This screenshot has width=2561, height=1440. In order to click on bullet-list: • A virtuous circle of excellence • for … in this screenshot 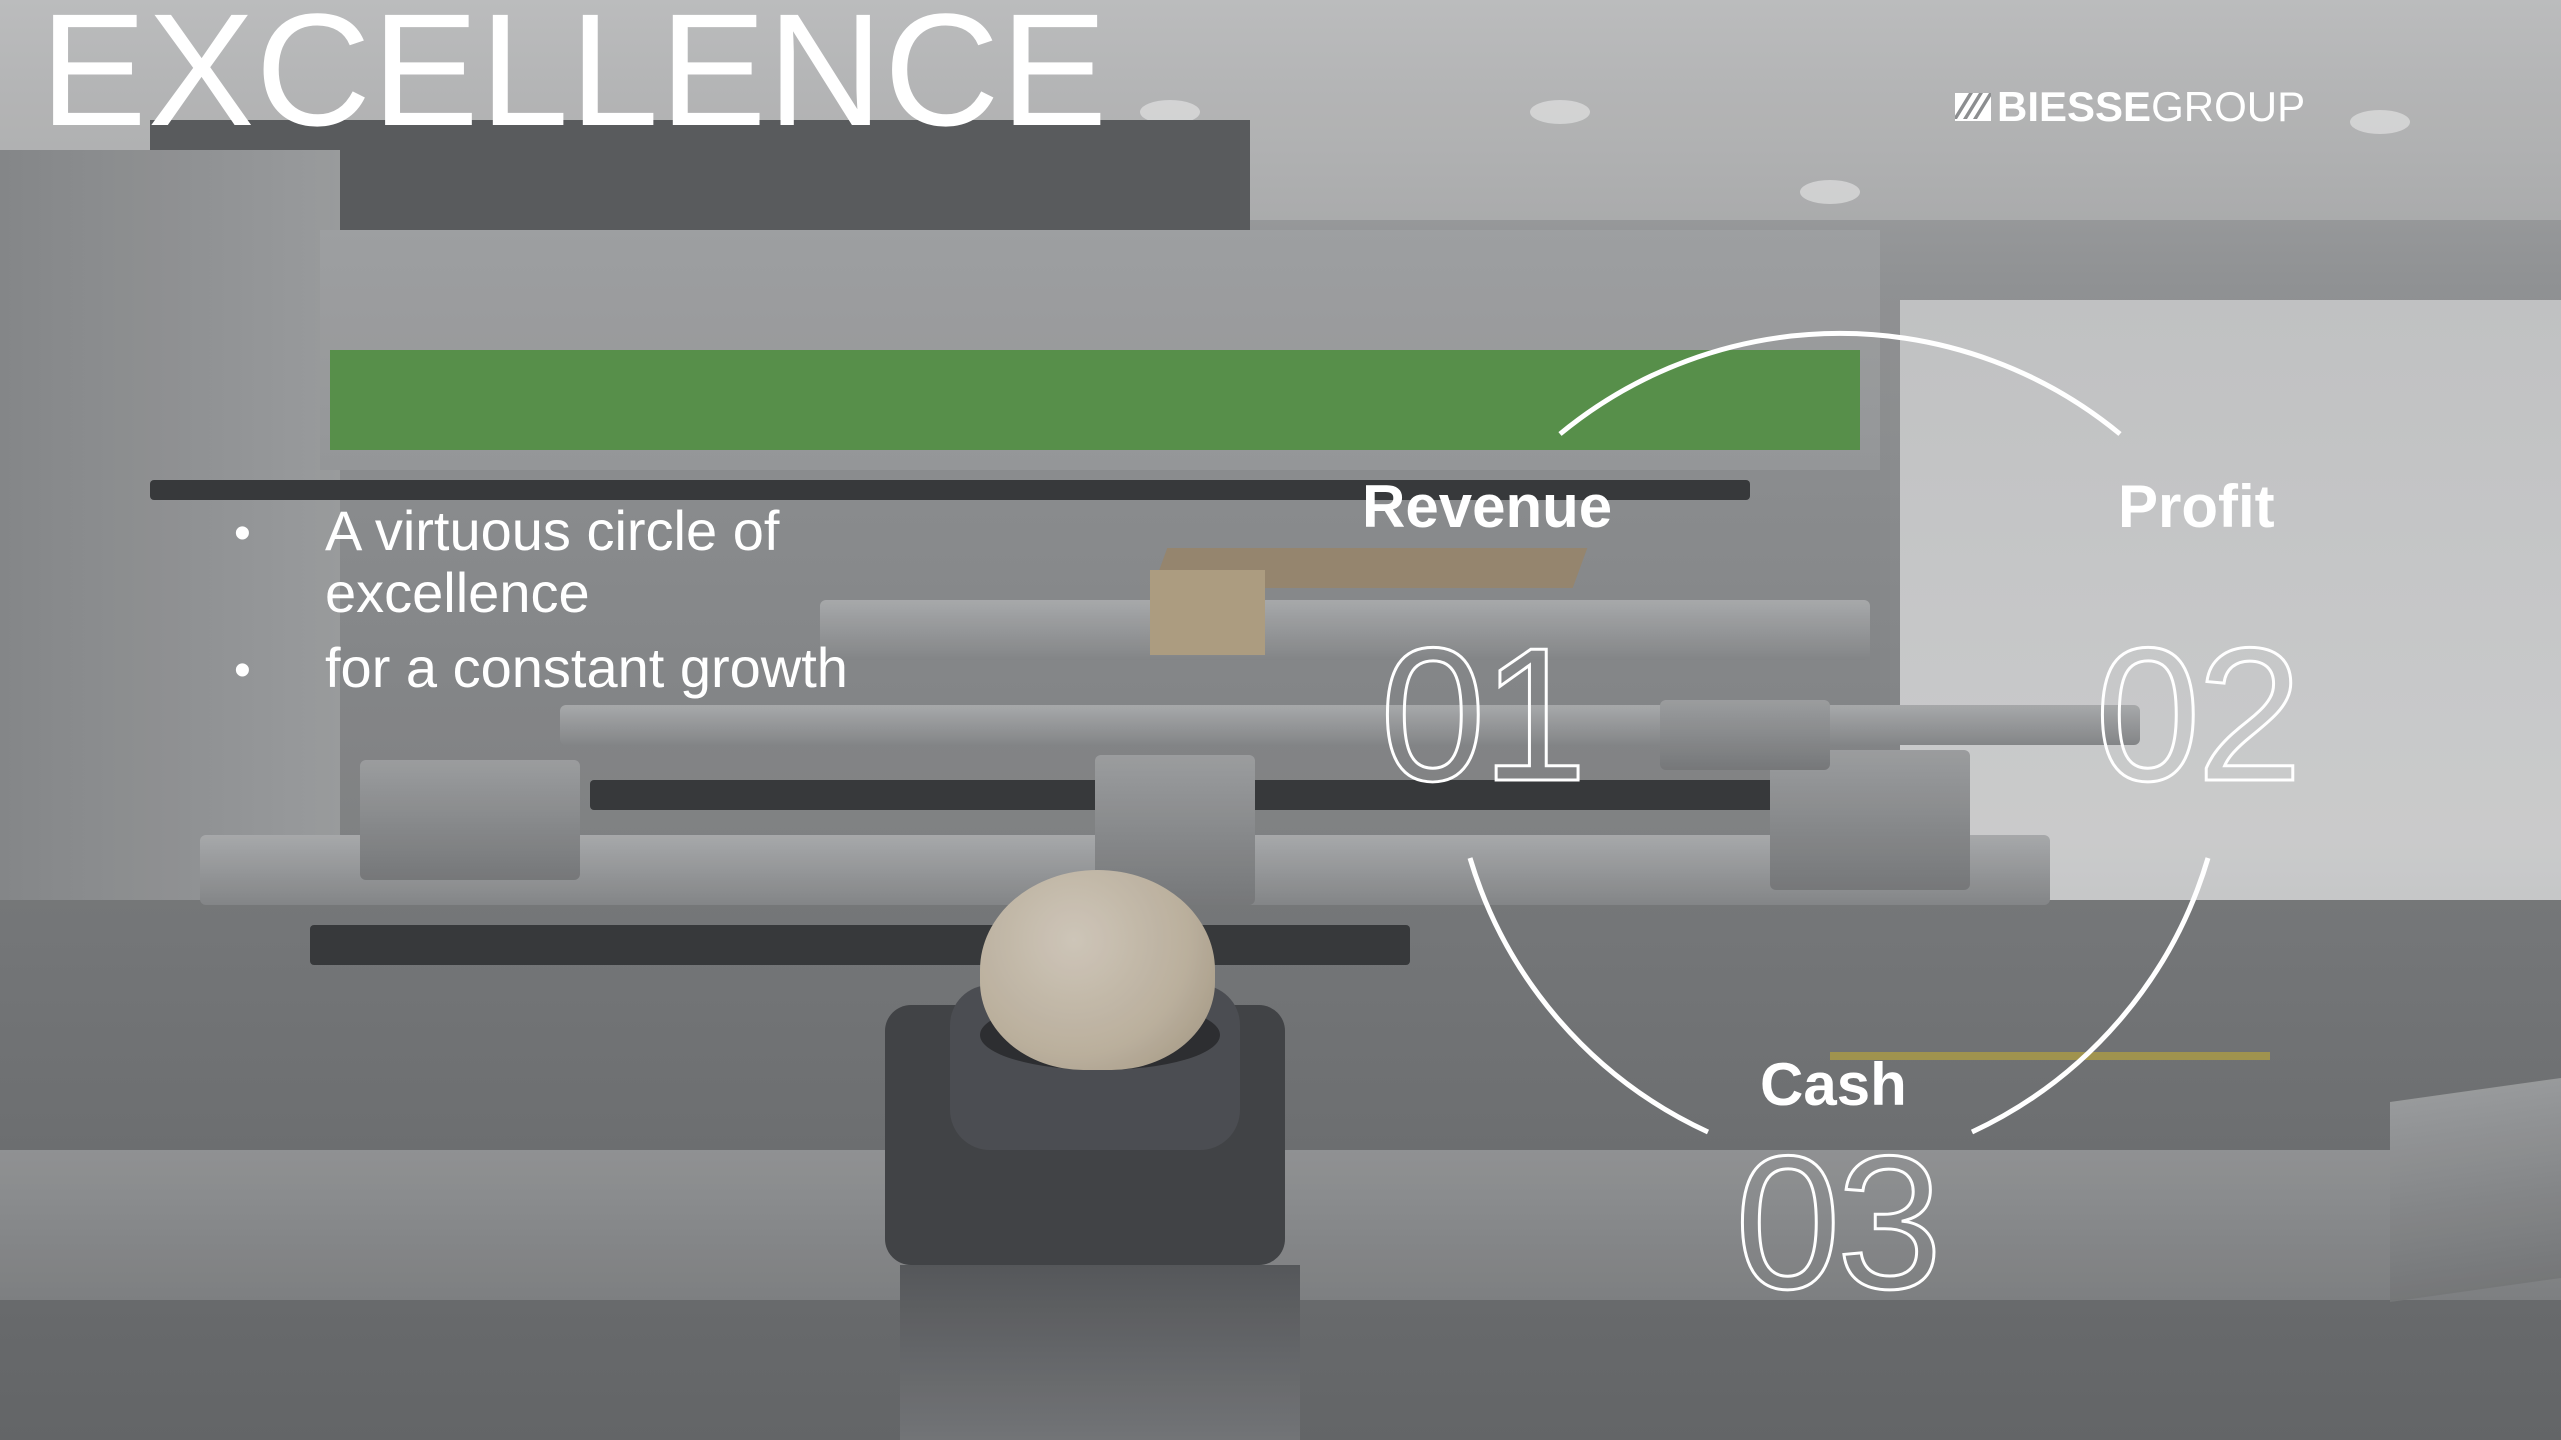, I will do `click(590, 606)`.